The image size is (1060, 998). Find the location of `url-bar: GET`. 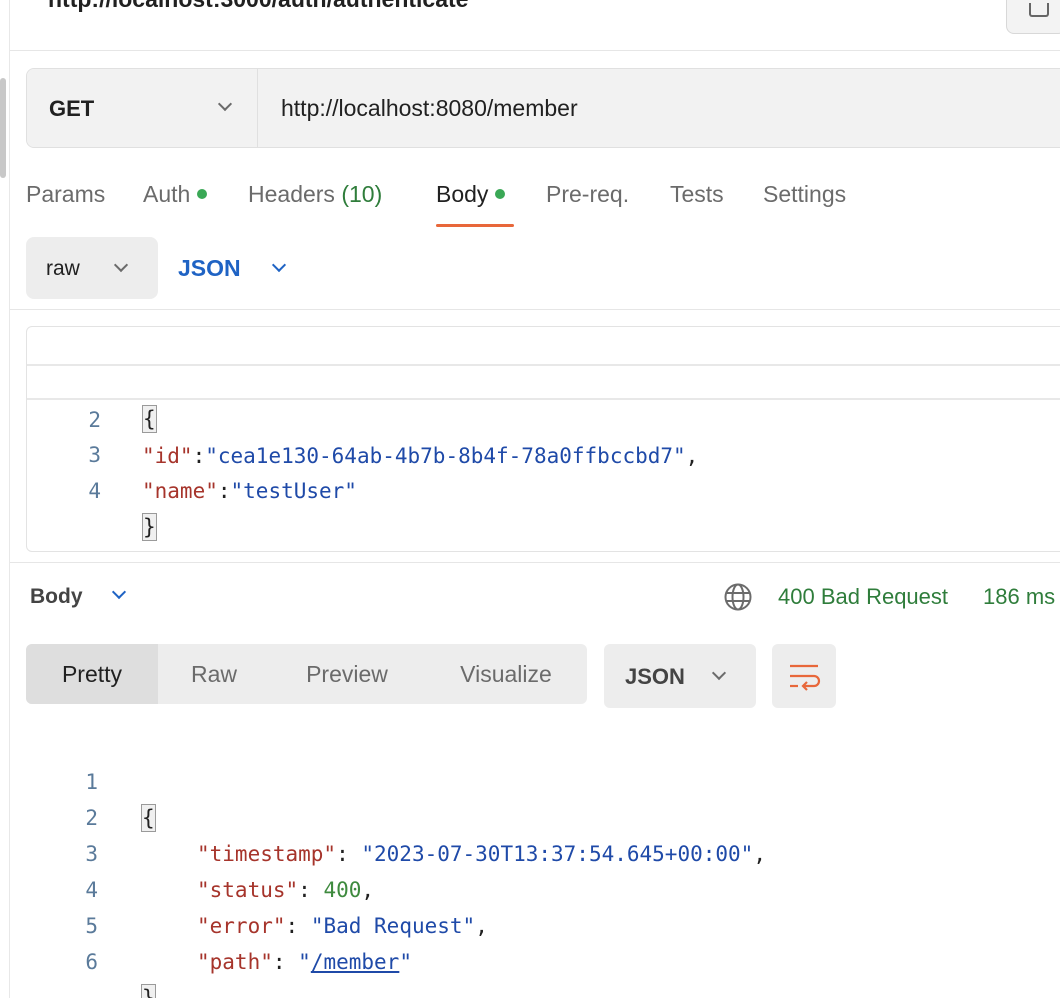

url-bar: GET is located at coordinates (543, 108).